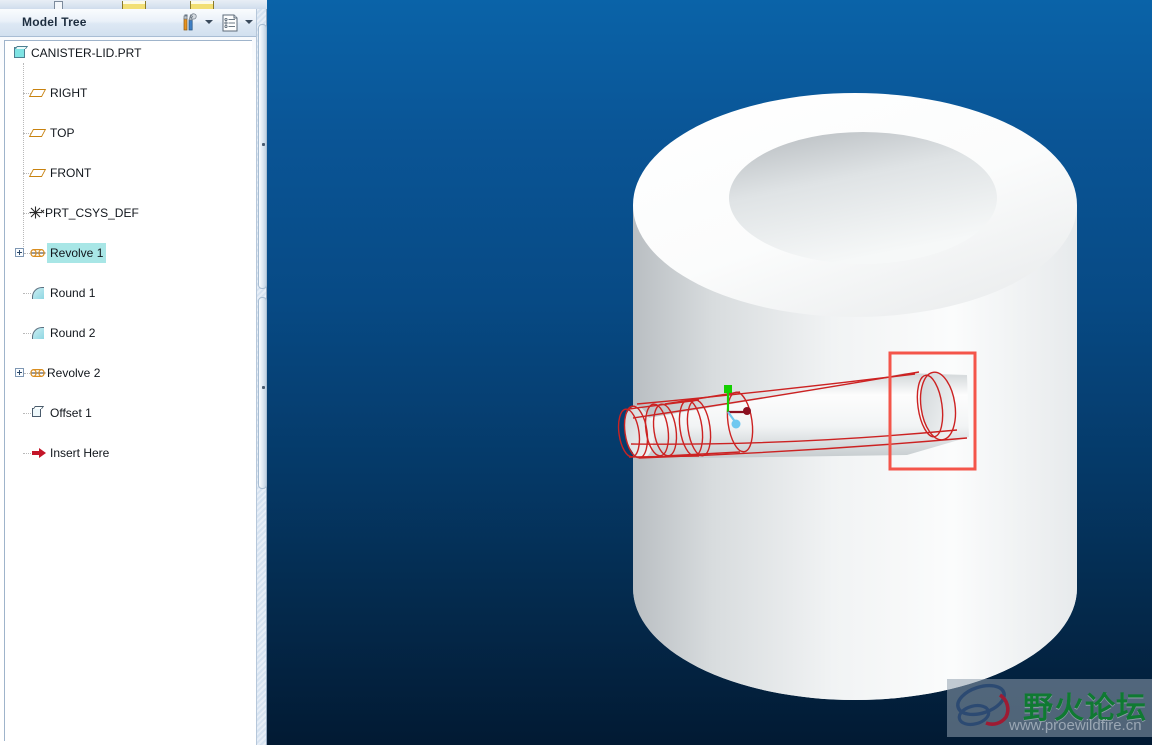  What do you see at coordinates (92, 213) in the screenshot?
I see `tree-item-label: PRT_CSYS_DEF` at bounding box center [92, 213].